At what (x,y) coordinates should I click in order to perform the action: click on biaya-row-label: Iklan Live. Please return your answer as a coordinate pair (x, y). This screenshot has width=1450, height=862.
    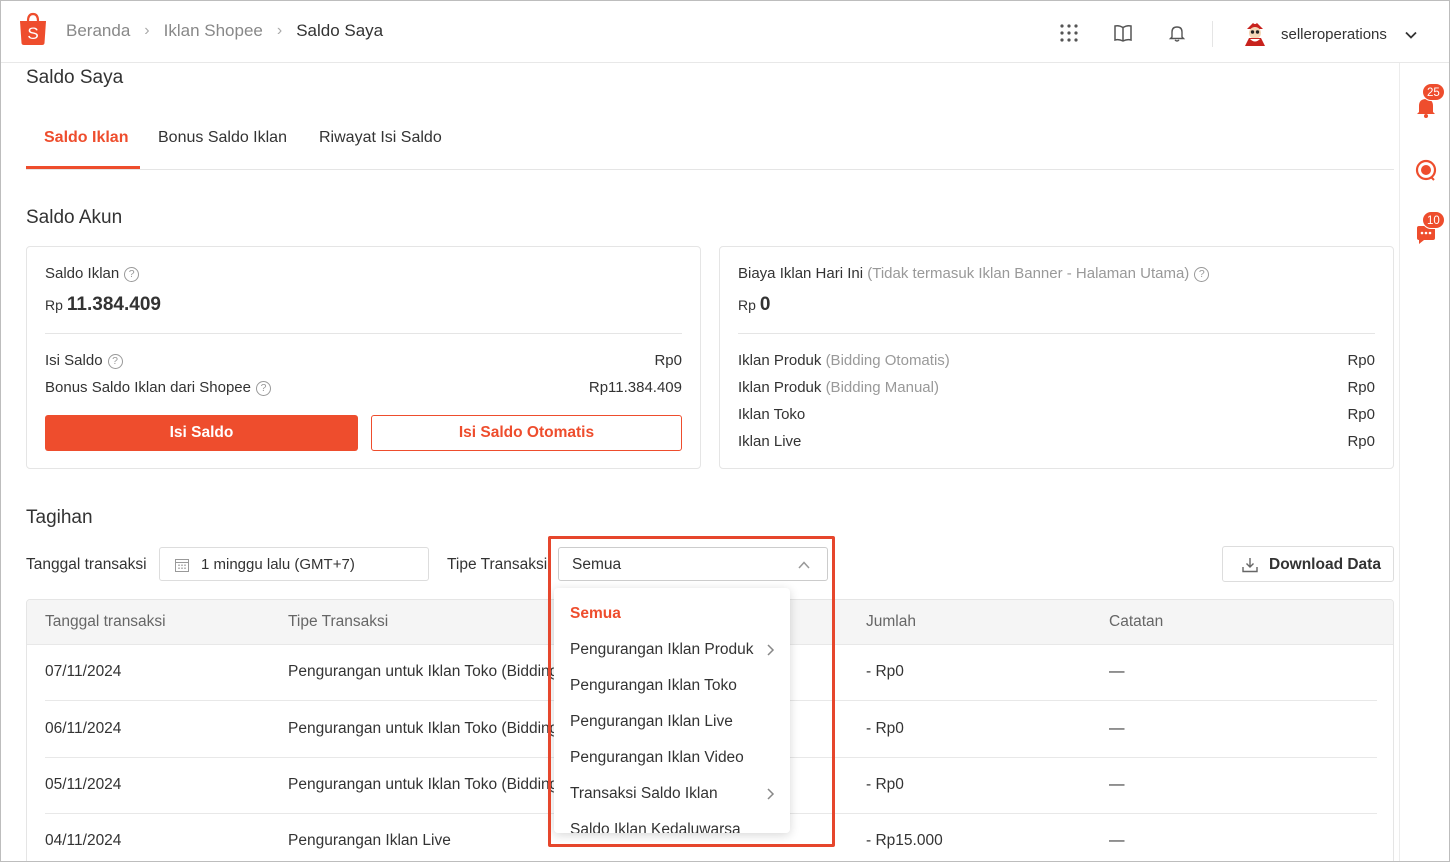
    Looking at the image, I should click on (770, 441).